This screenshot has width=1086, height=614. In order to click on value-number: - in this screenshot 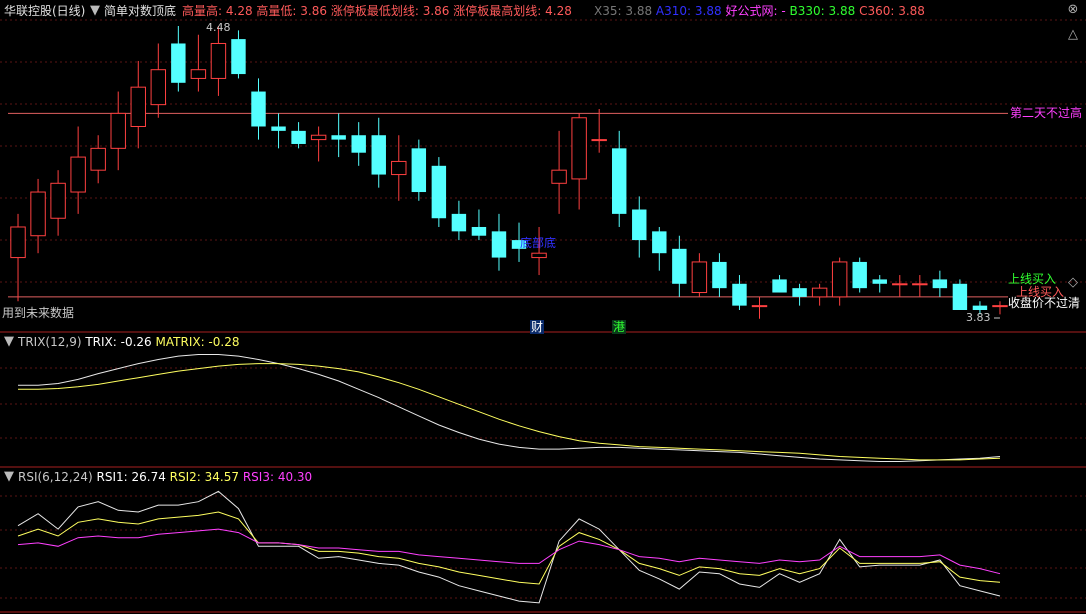, I will do `click(783, 11)`.